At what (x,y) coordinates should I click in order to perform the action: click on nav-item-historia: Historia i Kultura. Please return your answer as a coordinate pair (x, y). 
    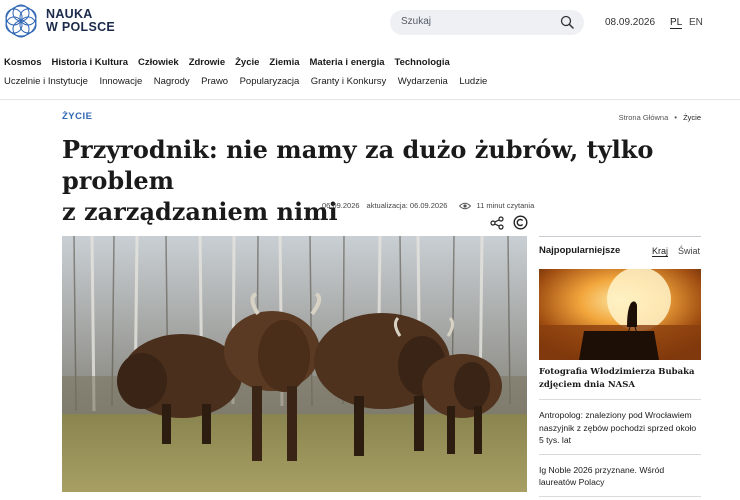
    Looking at the image, I should click on (89, 62).